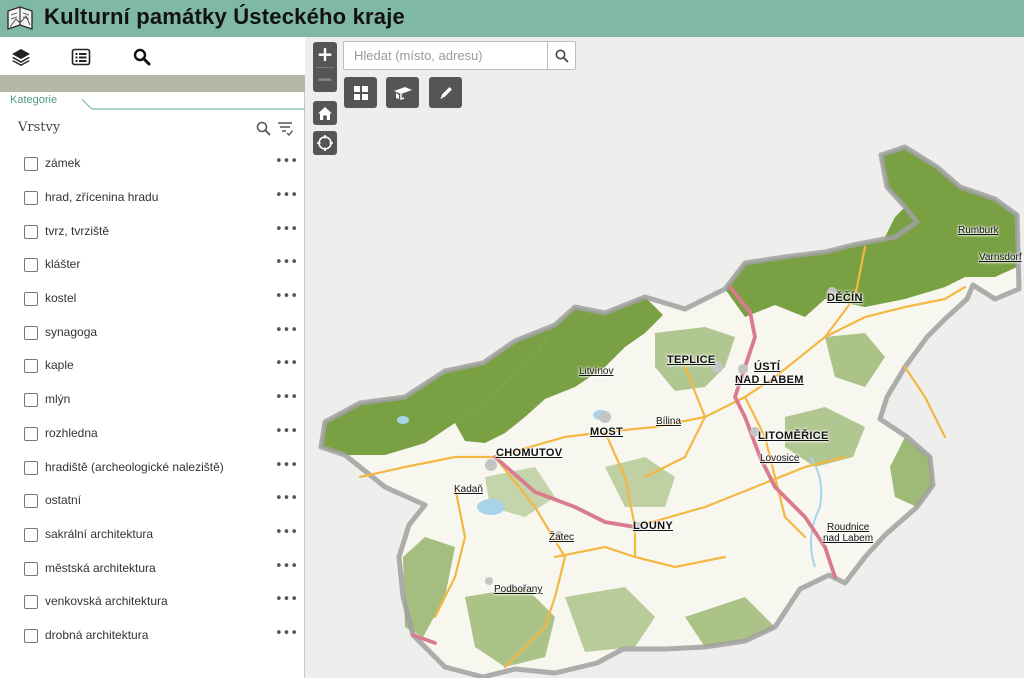 This screenshot has height=678, width=1024. I want to click on layer-item: zámek •••, so click(152, 163).